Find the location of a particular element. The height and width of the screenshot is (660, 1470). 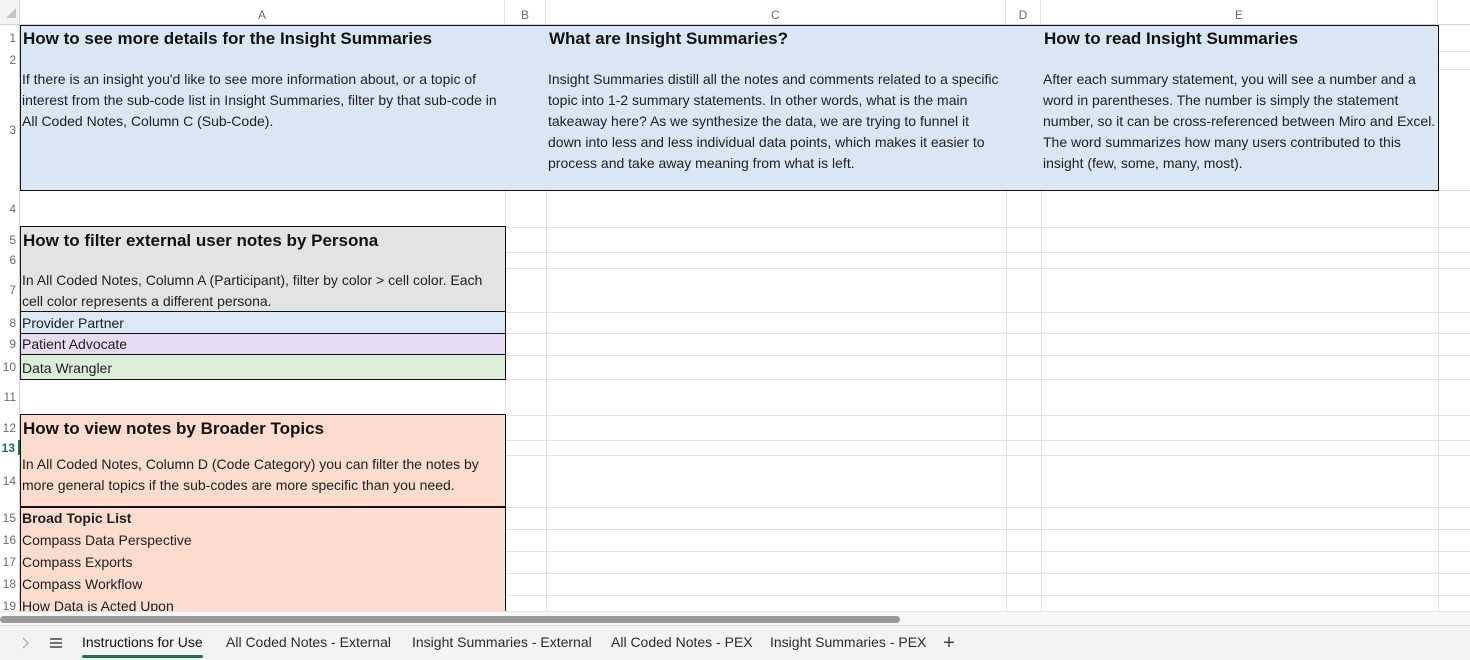

broad-topic-item: Compass Exports is located at coordinates (77, 562).